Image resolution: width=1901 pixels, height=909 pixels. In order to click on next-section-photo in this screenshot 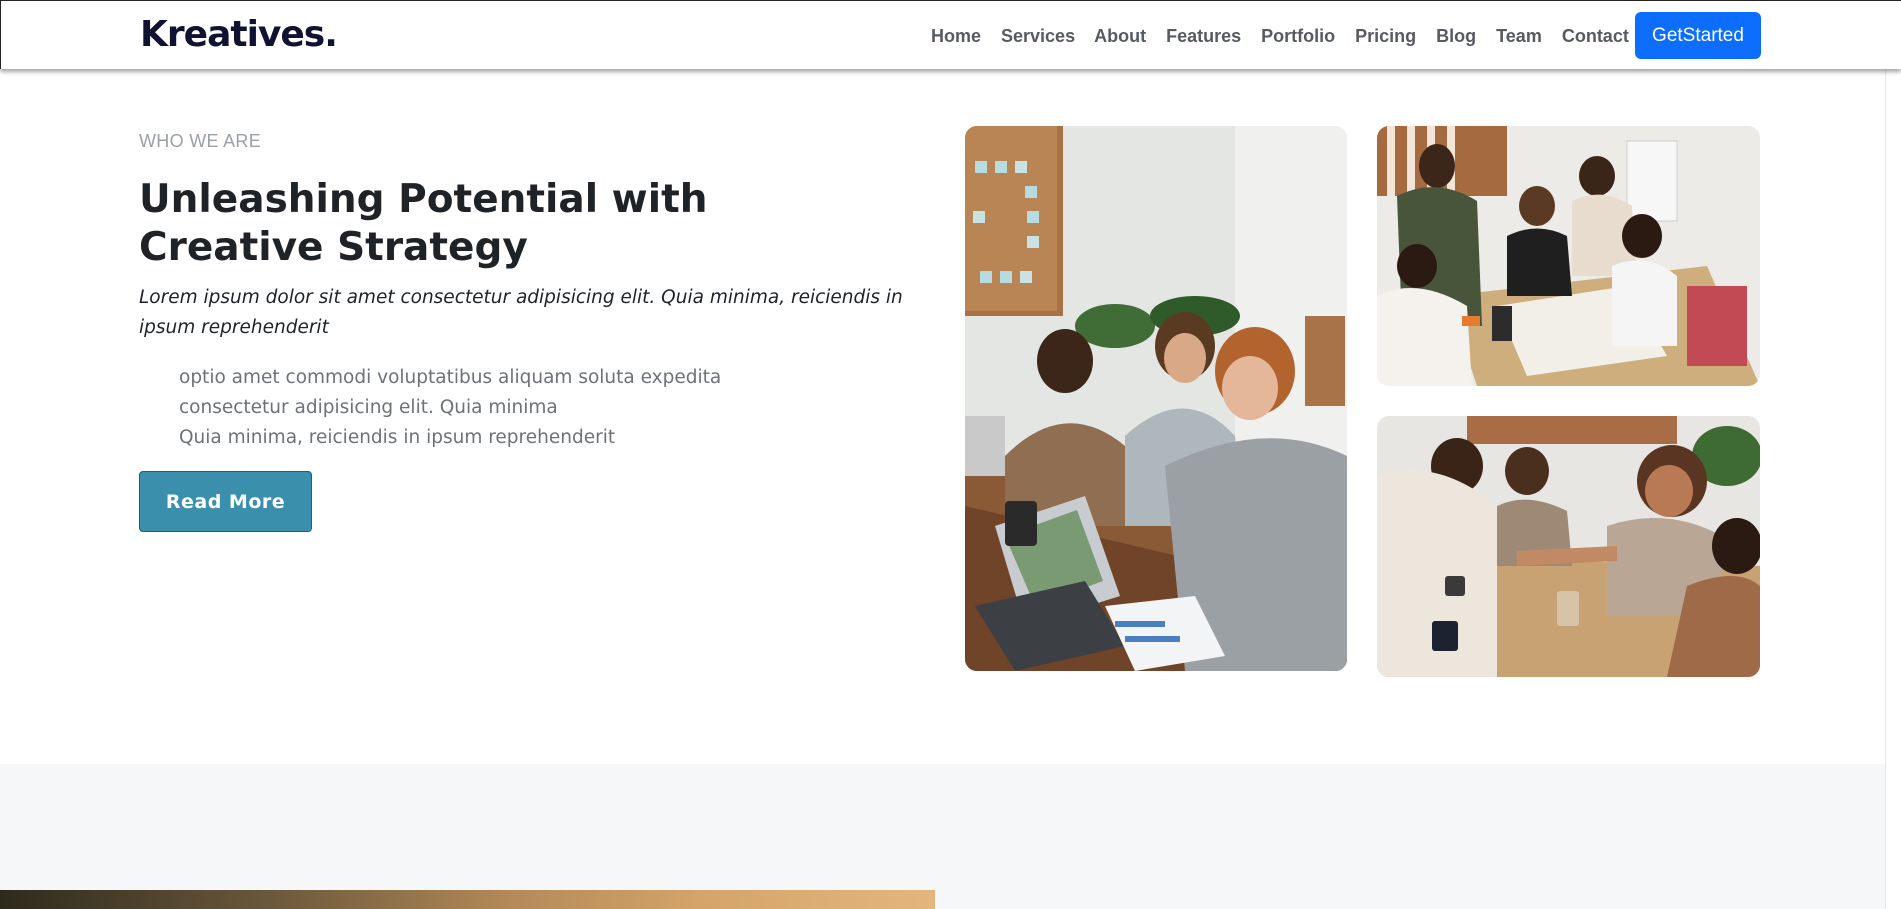, I will do `click(467, 899)`.